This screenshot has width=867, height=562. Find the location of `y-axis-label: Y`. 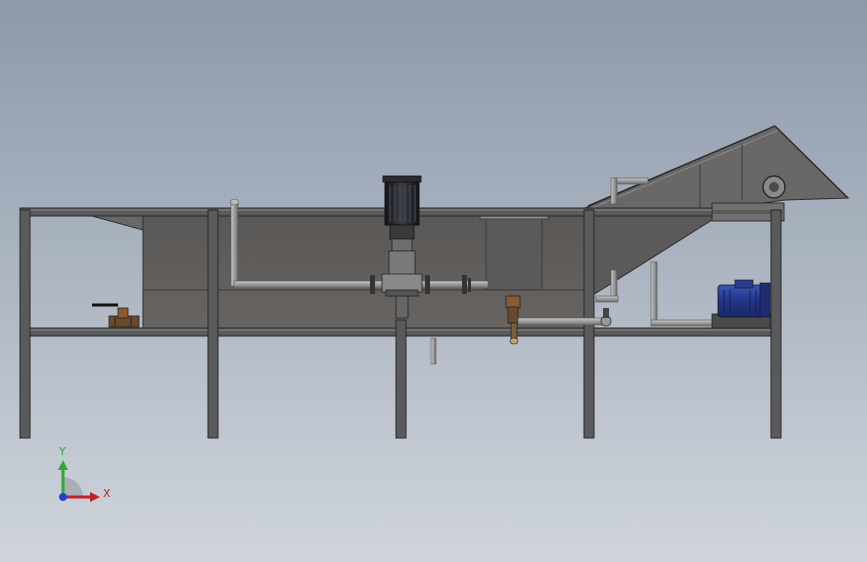

y-axis-label: Y is located at coordinates (62, 451).